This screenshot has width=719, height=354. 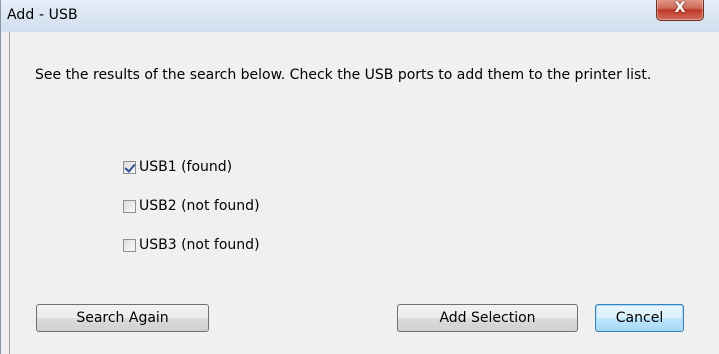 I want to click on window-title: Add - USB, so click(x=42, y=15).